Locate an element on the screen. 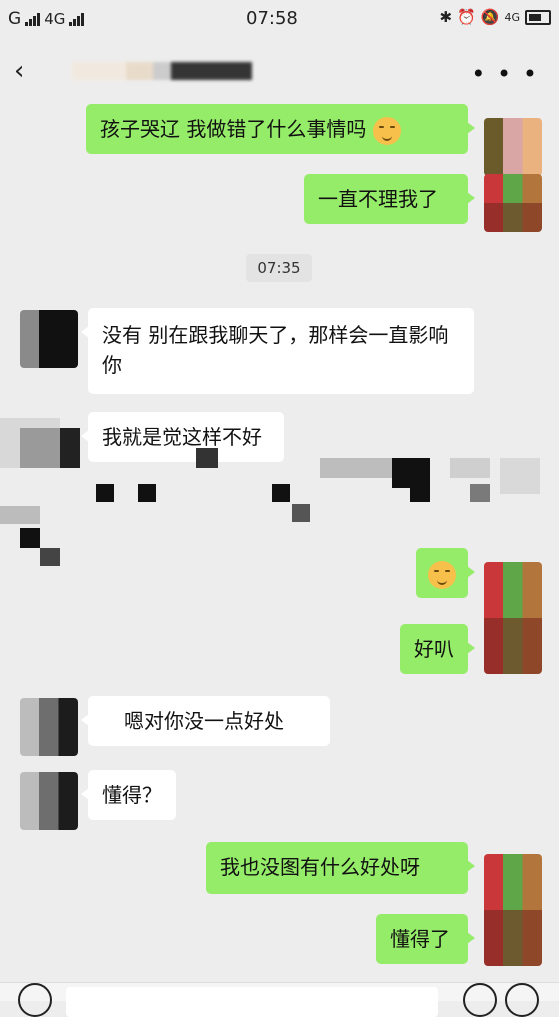  message-bubble: 懂得了 is located at coordinates (425, 939).